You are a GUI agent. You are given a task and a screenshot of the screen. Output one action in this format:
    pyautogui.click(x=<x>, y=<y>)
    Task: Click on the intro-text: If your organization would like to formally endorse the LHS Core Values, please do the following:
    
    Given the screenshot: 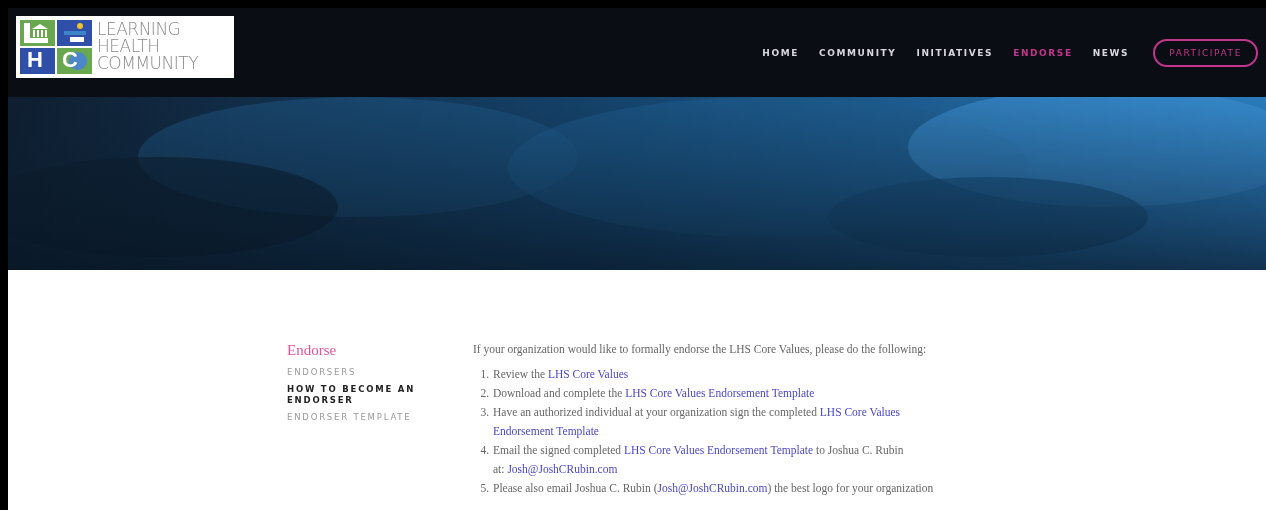 What is the action you would take?
    pyautogui.click(x=700, y=349)
    